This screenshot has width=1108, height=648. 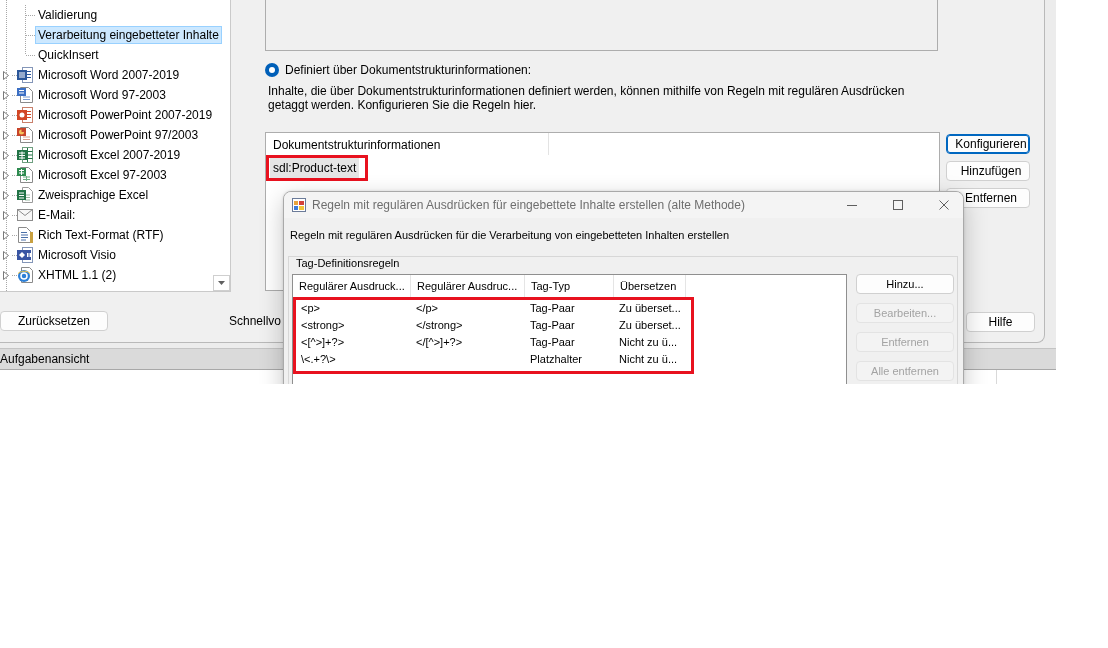 I want to click on tree-item: Microsoft Excel 2007-2019, so click(x=109, y=155).